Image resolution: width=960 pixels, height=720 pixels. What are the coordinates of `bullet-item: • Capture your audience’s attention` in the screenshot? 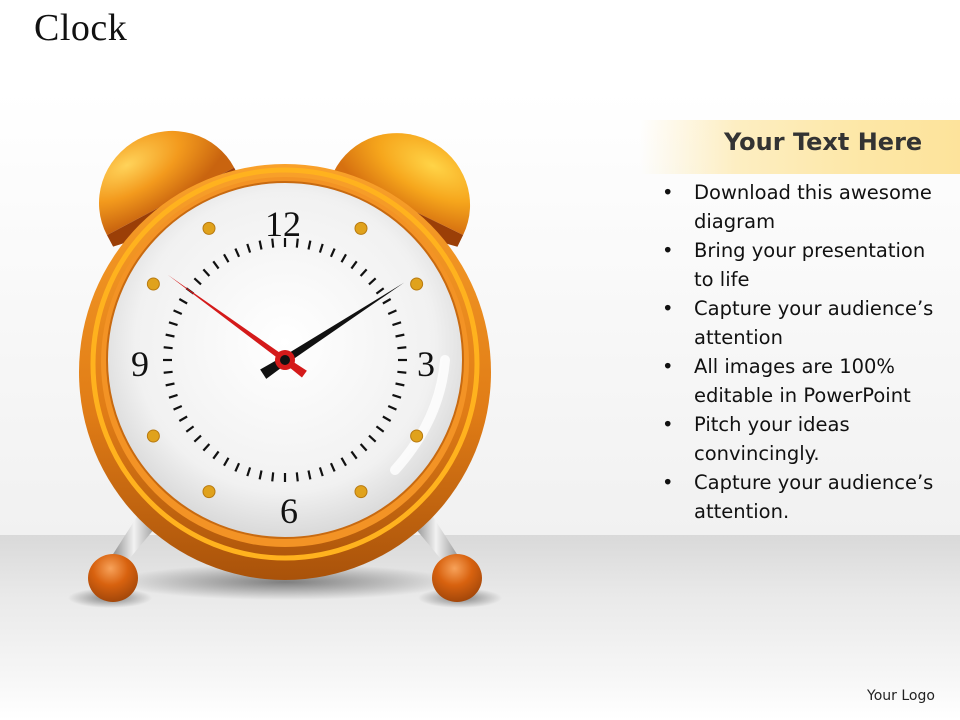 It's located at (805, 323).